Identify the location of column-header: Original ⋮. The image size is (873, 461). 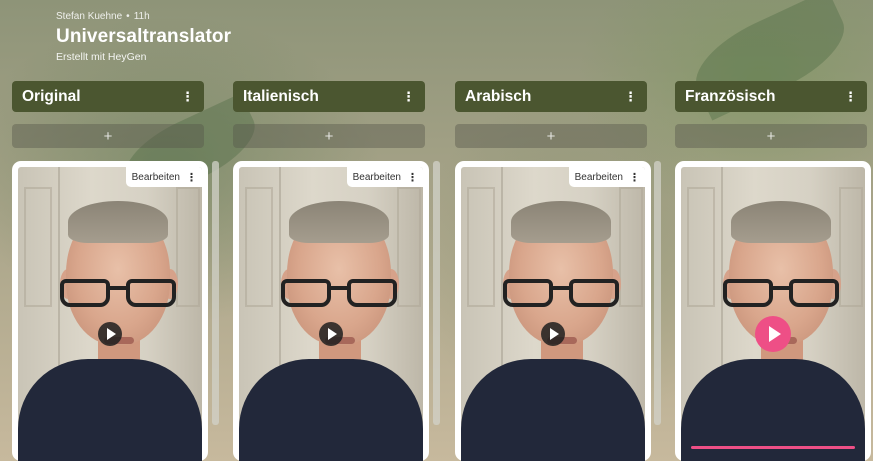
(108, 96).